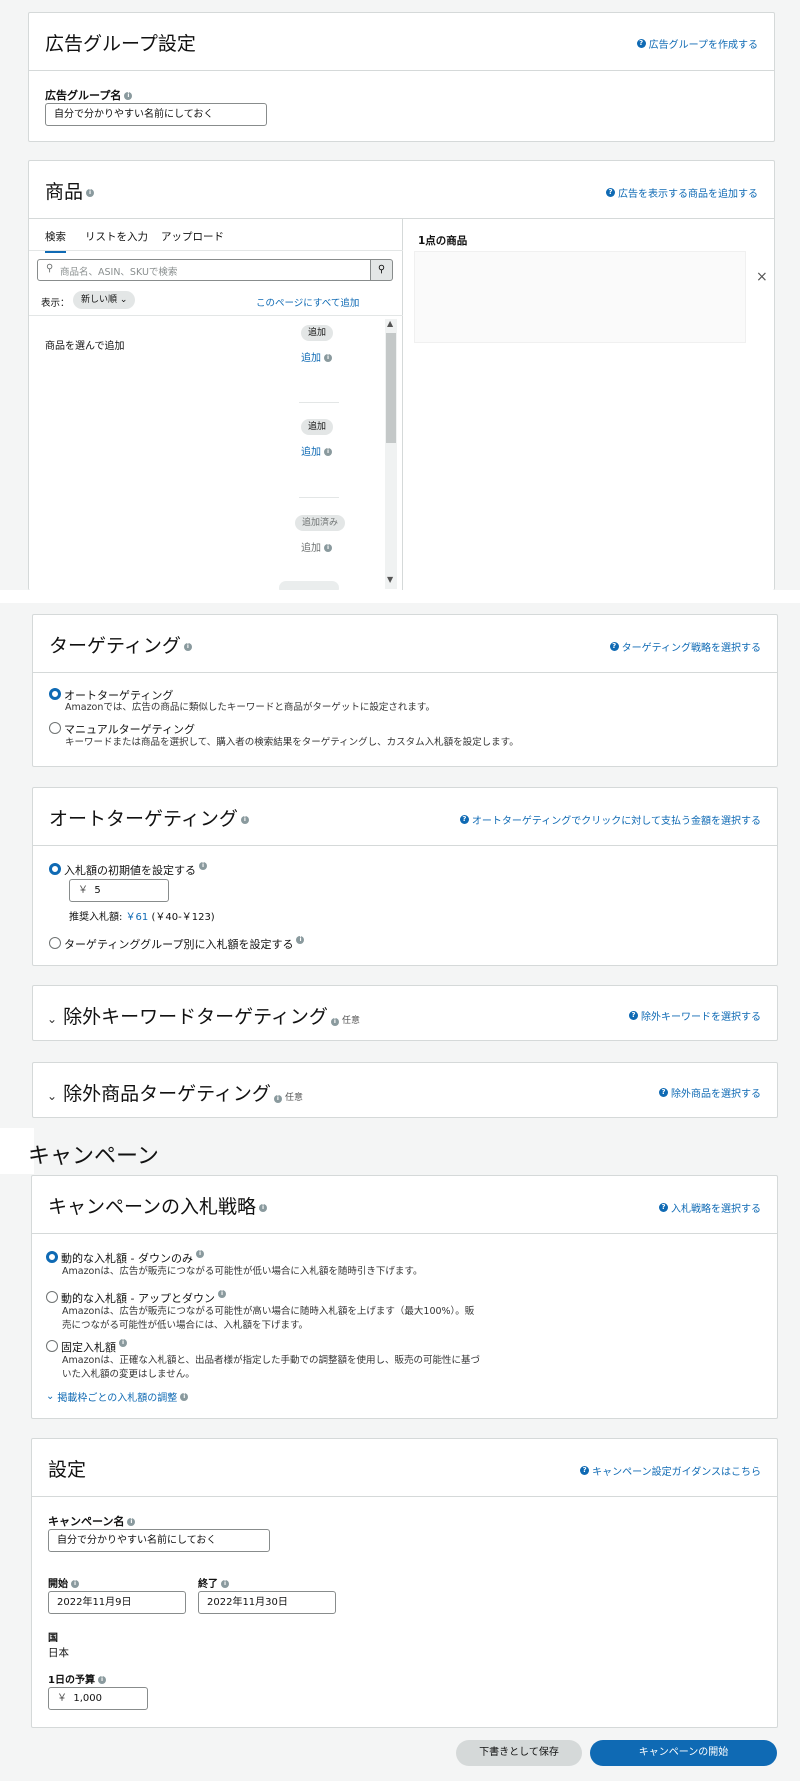 The image size is (800, 1781). What do you see at coordinates (203, 1015) in the screenshot?
I see `negative-keyword-header: ⌄ 除外キーワードターゲティング i 任意` at bounding box center [203, 1015].